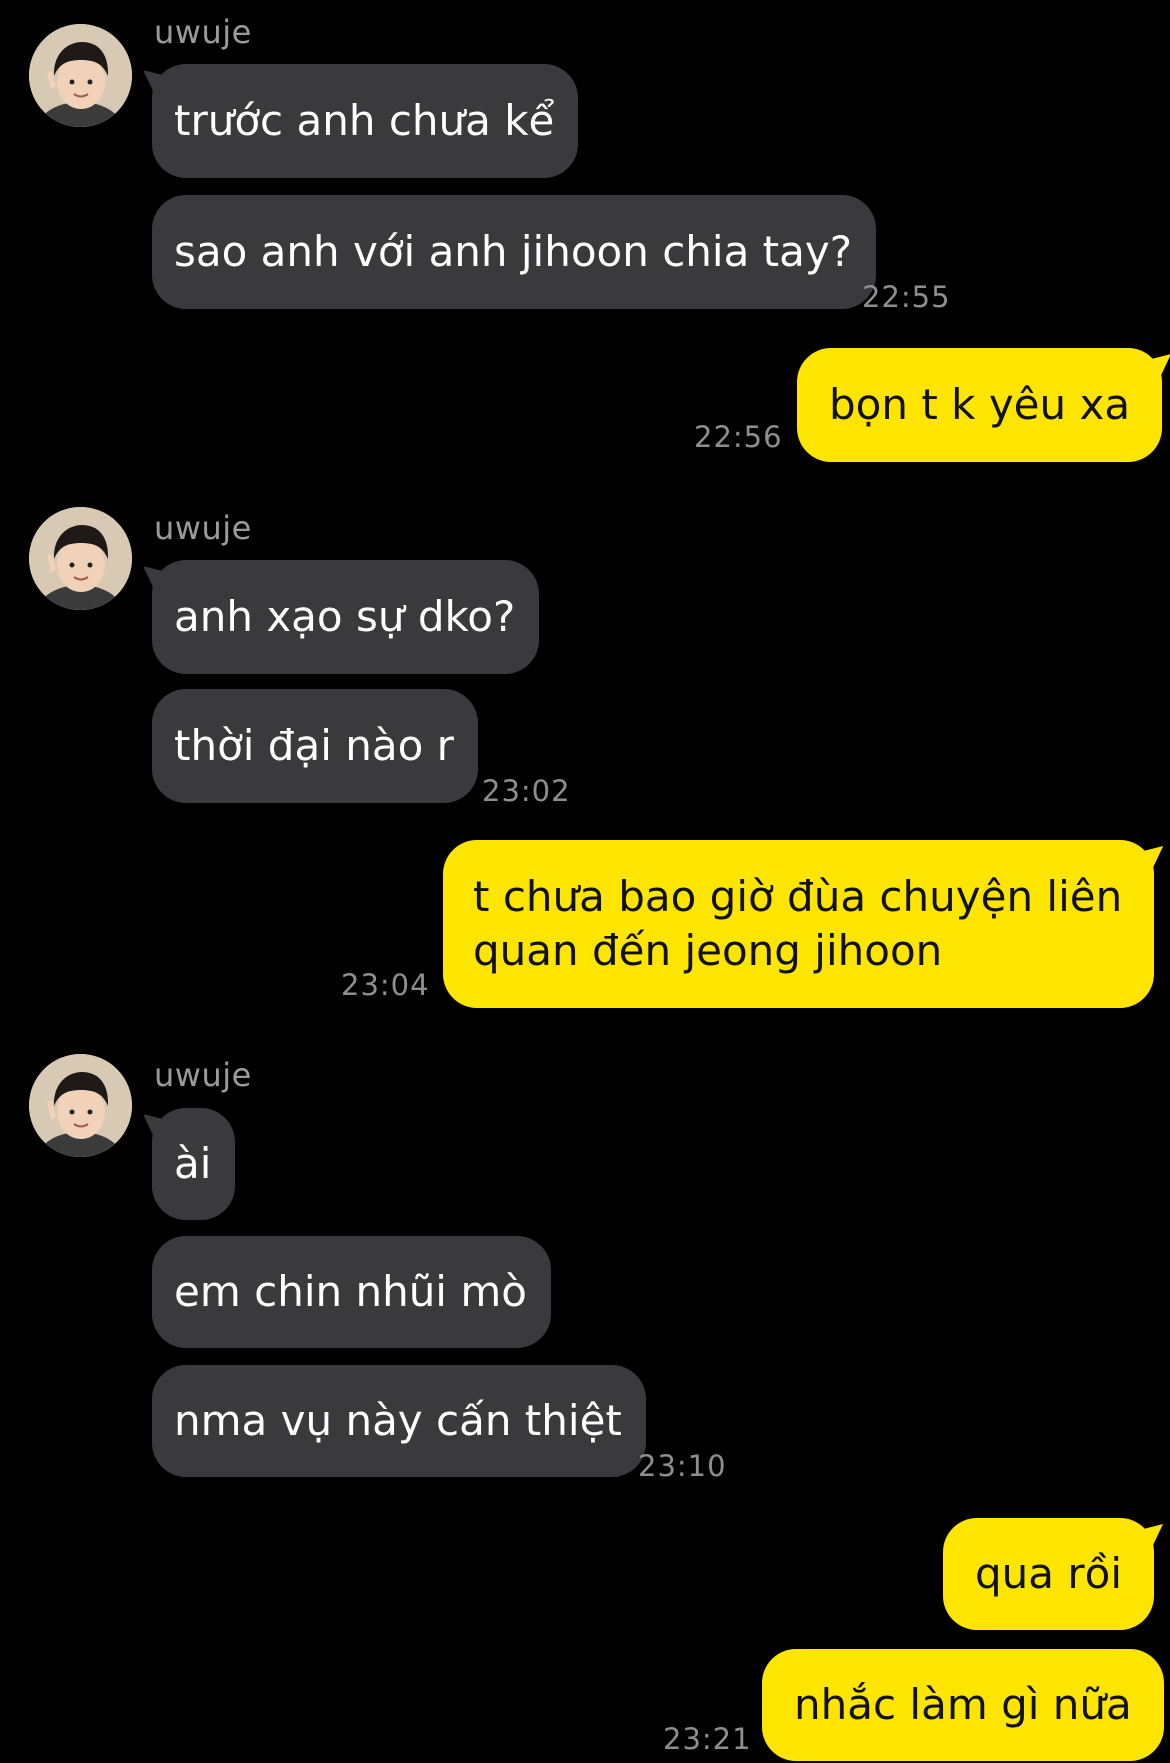 This screenshot has width=1170, height=1763. I want to click on outgoing-message-bubble: bọn t k yêu xa, so click(980, 405).